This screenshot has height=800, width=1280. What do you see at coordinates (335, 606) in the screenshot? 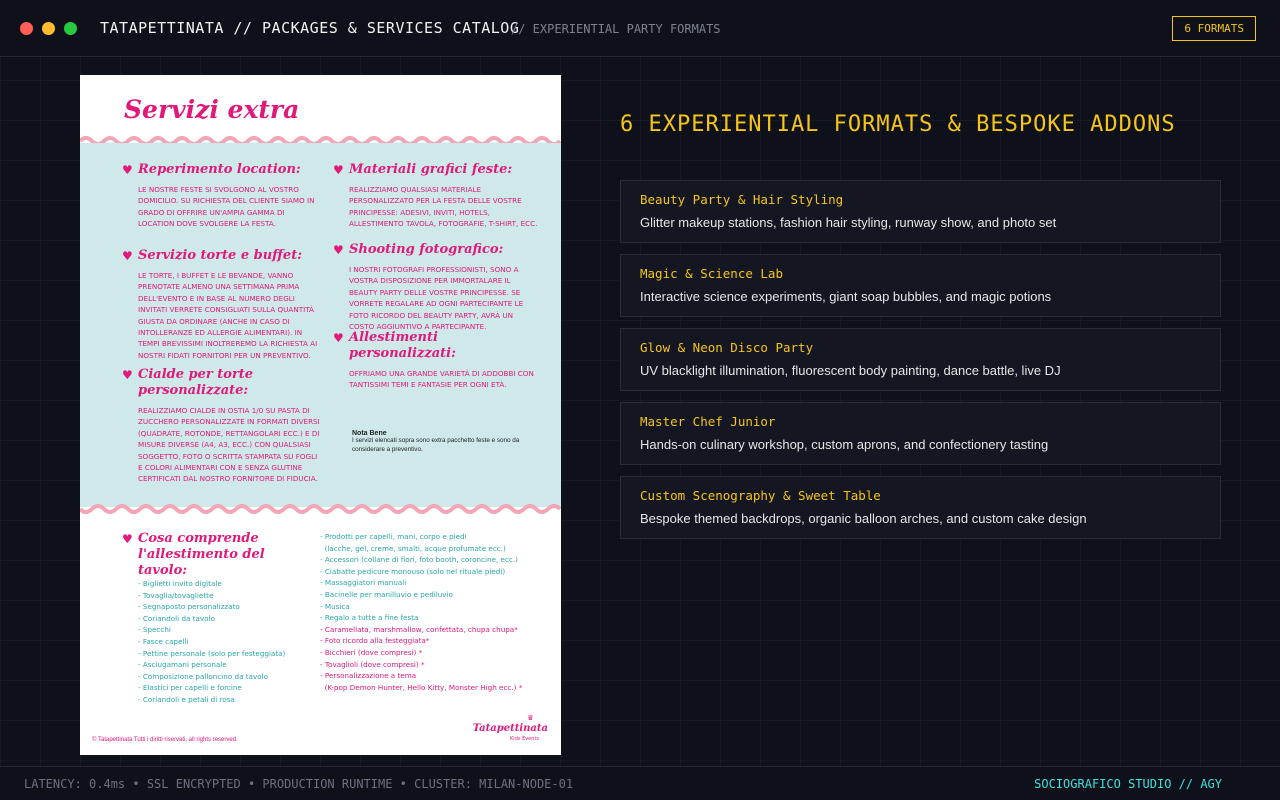
I see `list-item: - Musica` at bounding box center [335, 606].